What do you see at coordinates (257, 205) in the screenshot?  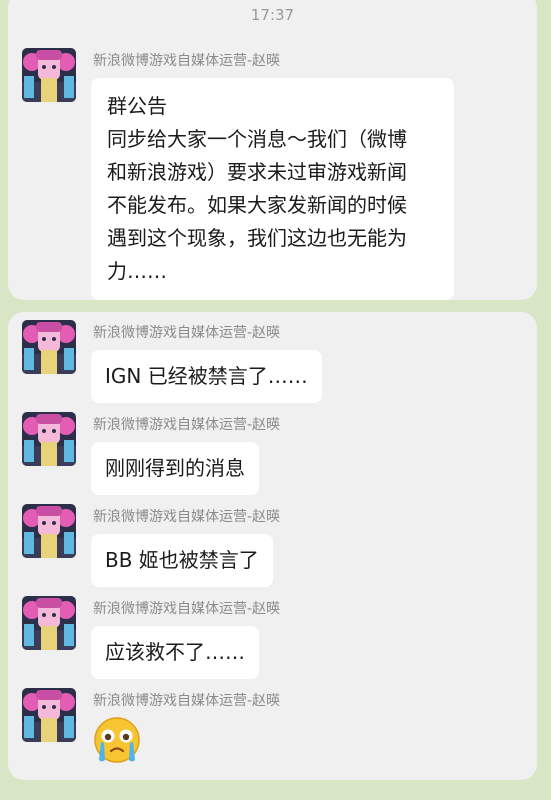 I see `announcement-line: 不能发布。如果大家发新闻的时候` at bounding box center [257, 205].